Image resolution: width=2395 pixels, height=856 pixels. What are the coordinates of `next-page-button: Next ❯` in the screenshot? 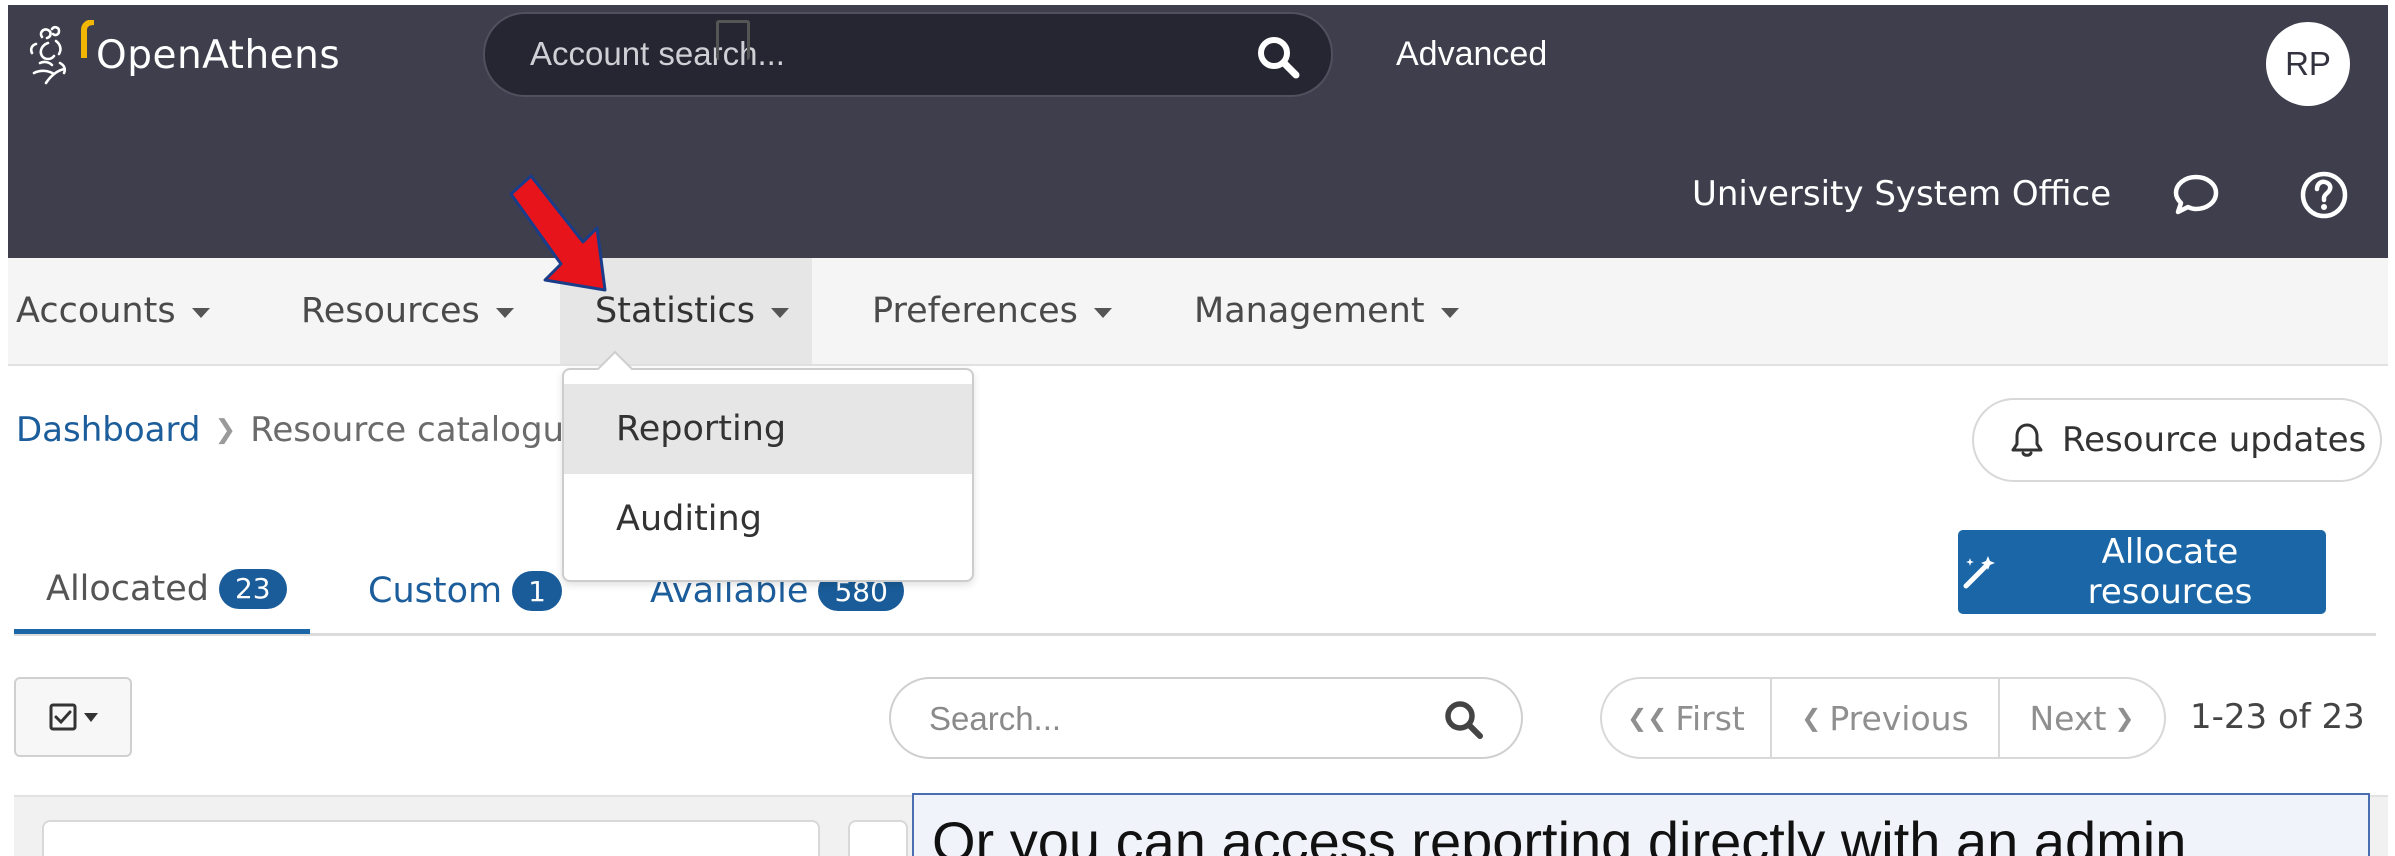 It's located at (2082, 718).